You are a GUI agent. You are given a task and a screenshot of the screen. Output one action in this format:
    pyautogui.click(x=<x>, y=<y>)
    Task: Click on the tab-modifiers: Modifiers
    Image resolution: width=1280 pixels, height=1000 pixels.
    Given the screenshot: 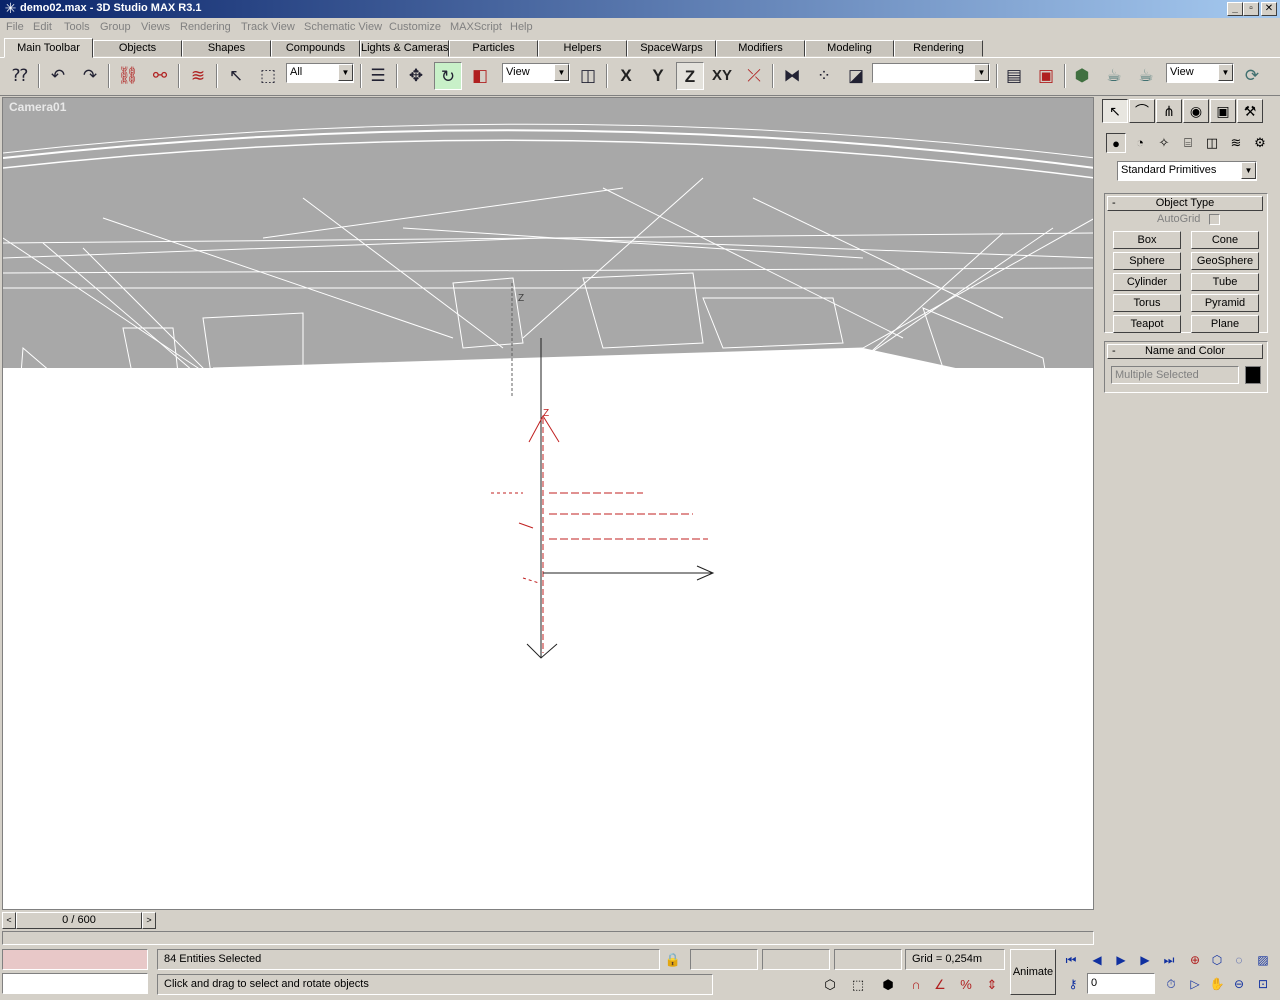 What is the action you would take?
    pyautogui.click(x=760, y=48)
    